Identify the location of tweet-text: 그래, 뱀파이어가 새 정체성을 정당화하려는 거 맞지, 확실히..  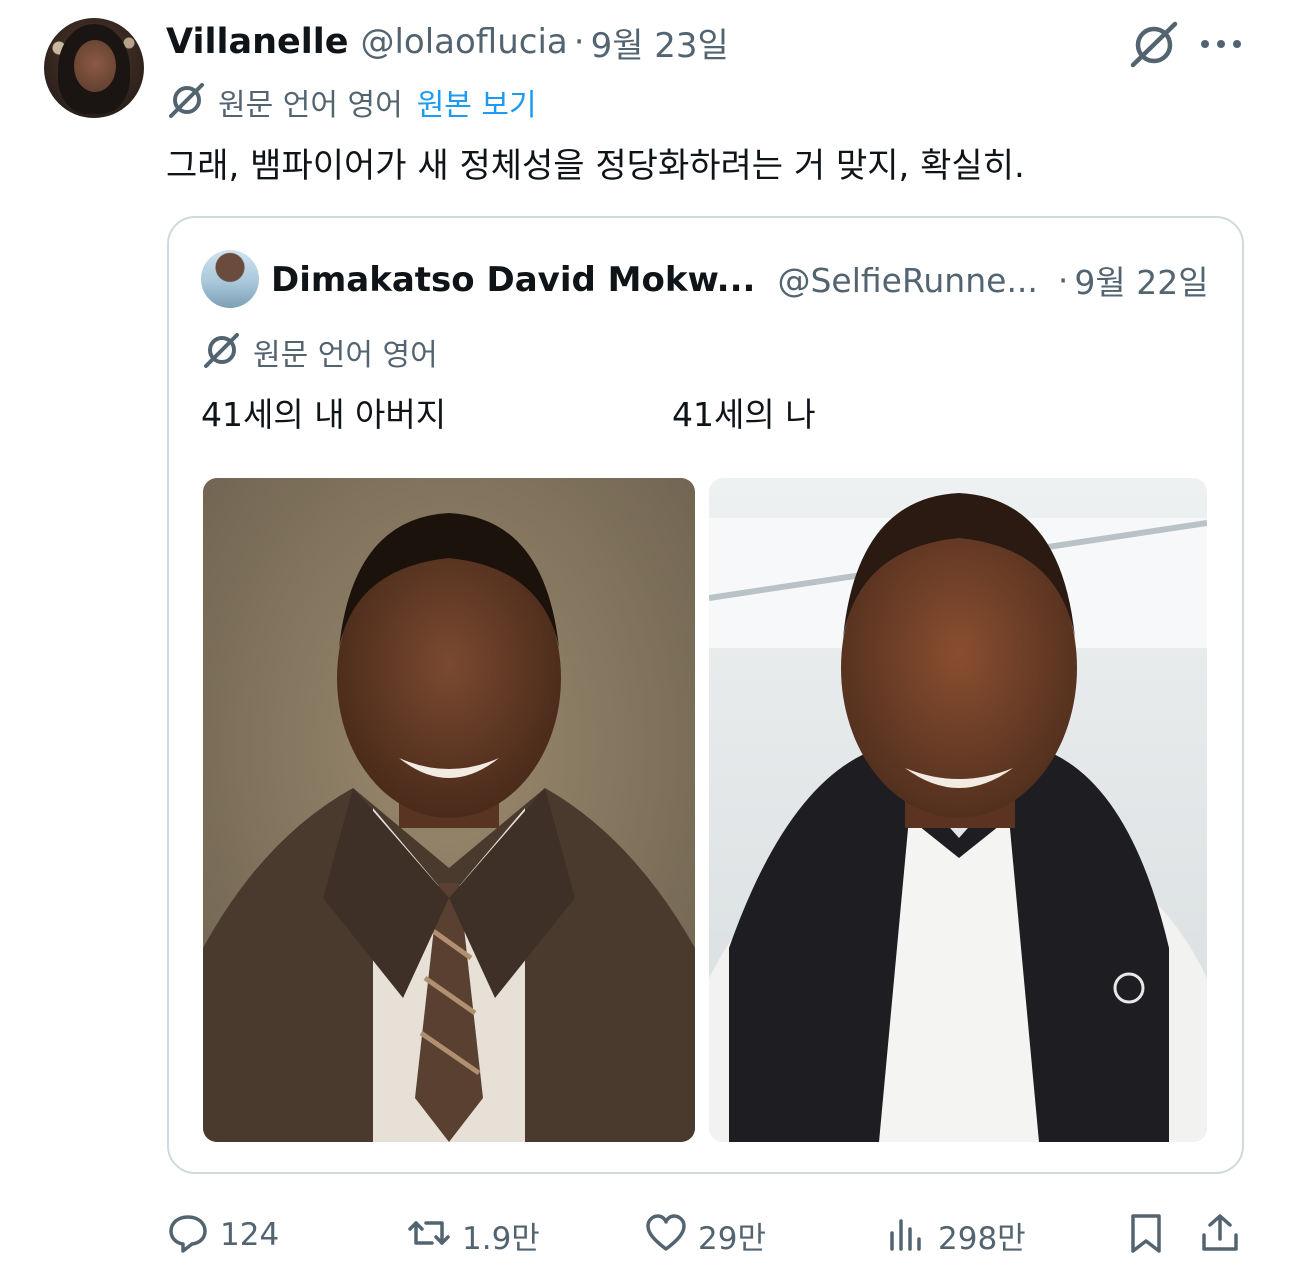
(595, 166).